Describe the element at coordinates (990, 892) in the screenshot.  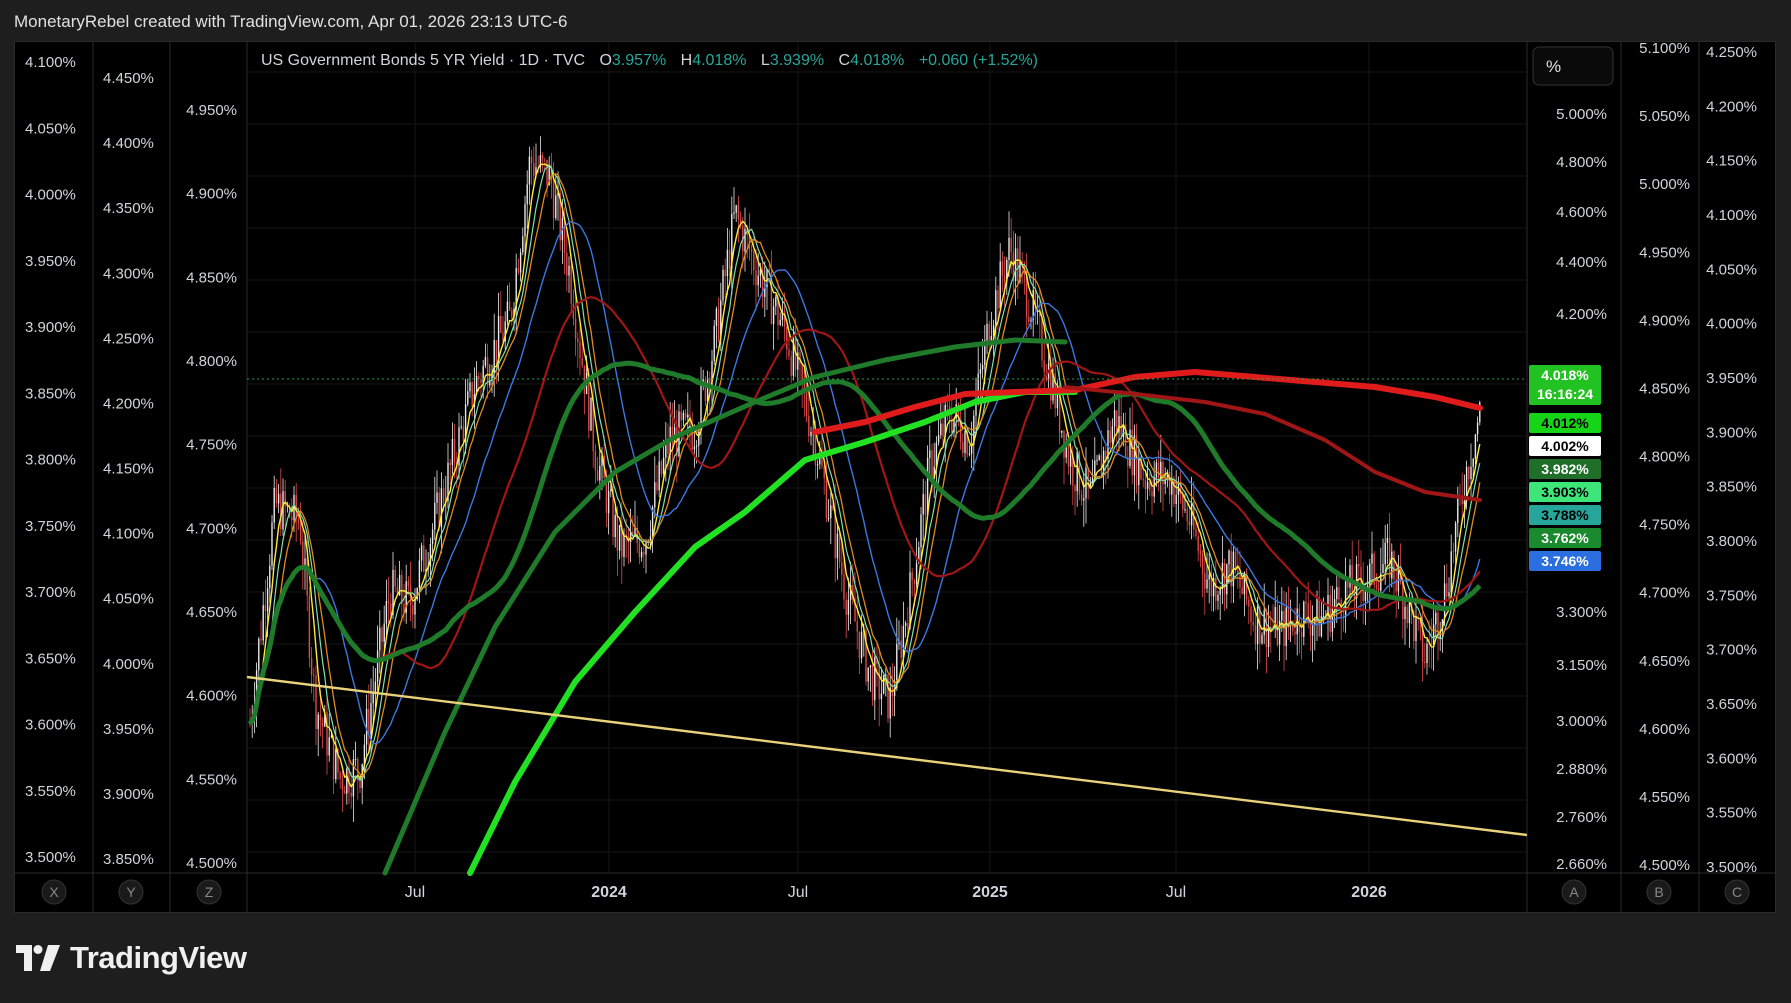
I see `time-tick: 2025` at that location.